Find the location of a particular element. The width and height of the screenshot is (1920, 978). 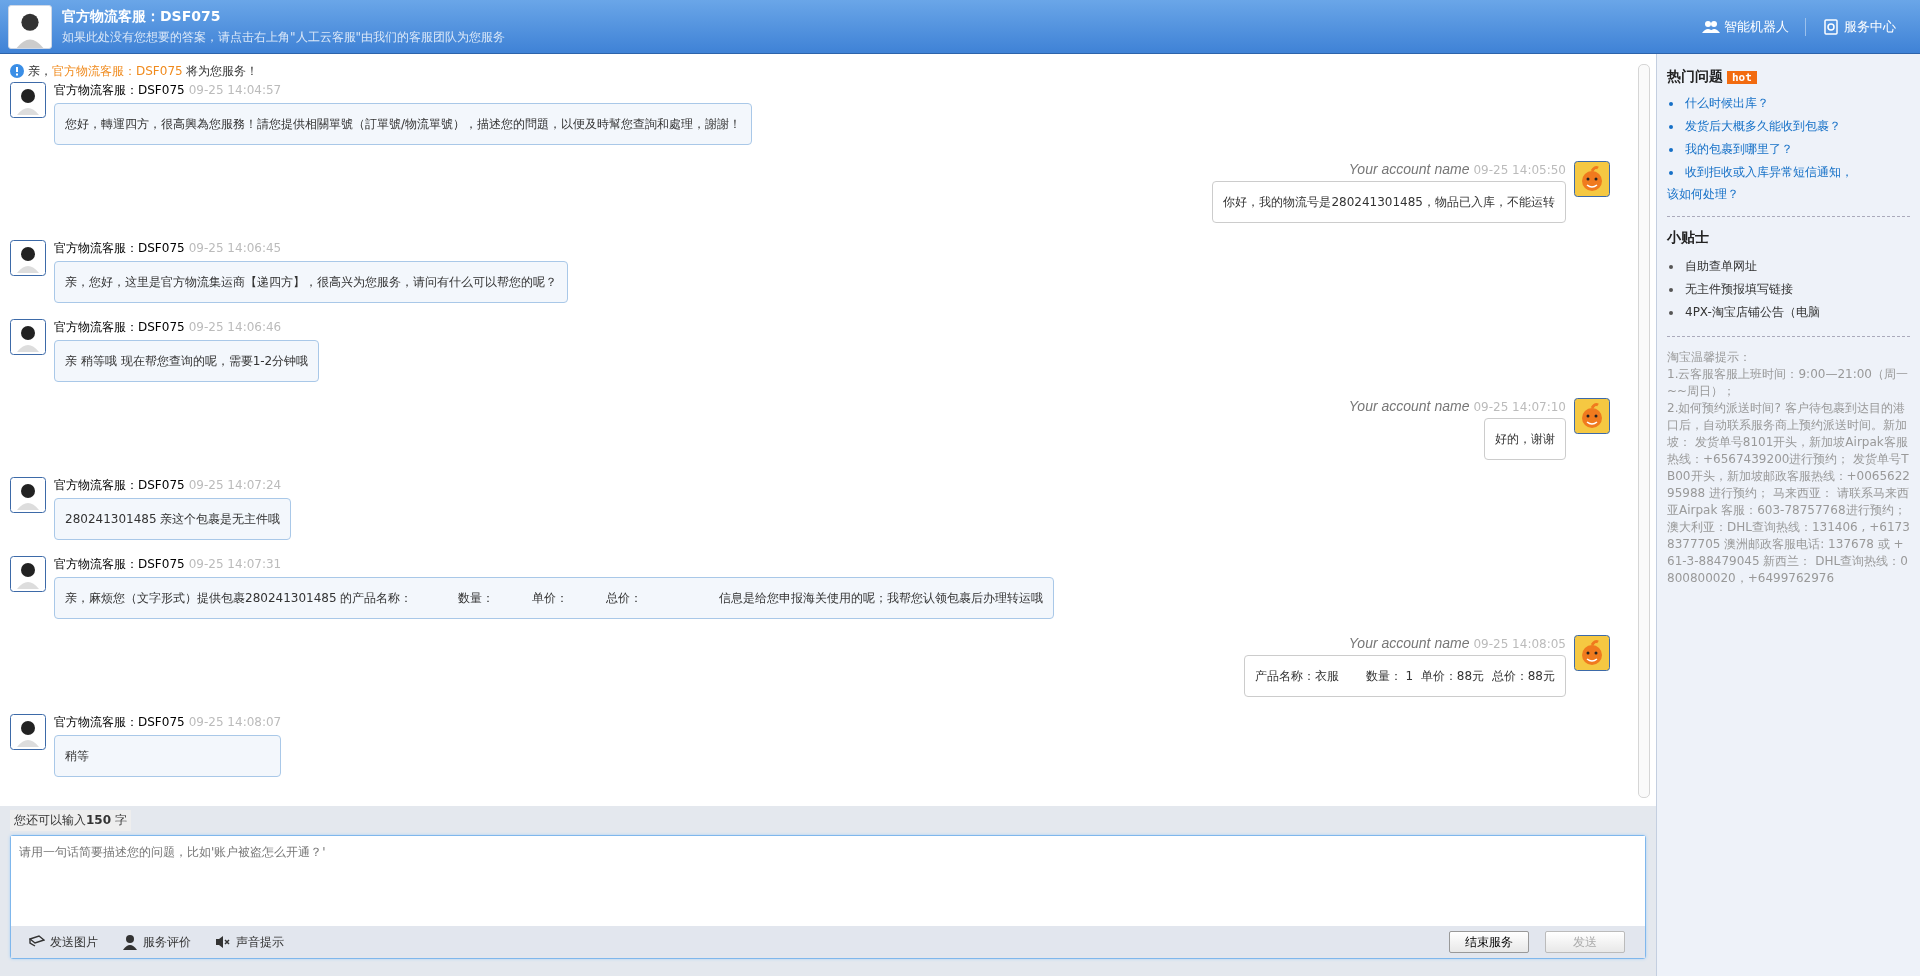

message-bubble: 好的，谢谢 is located at coordinates (1525, 439).